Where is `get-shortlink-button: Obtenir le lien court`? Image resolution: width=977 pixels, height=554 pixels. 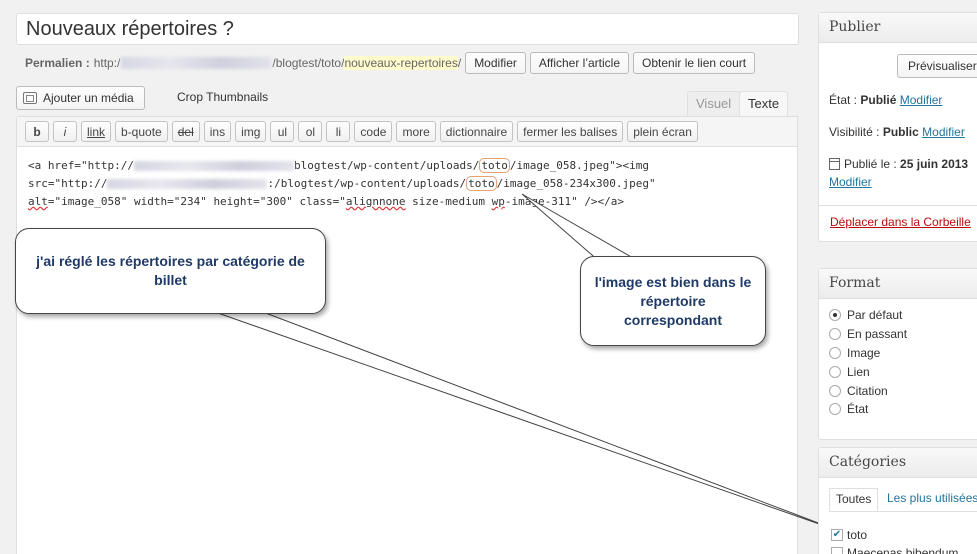
get-shortlink-button: Obtenir le lien court is located at coordinates (694, 63).